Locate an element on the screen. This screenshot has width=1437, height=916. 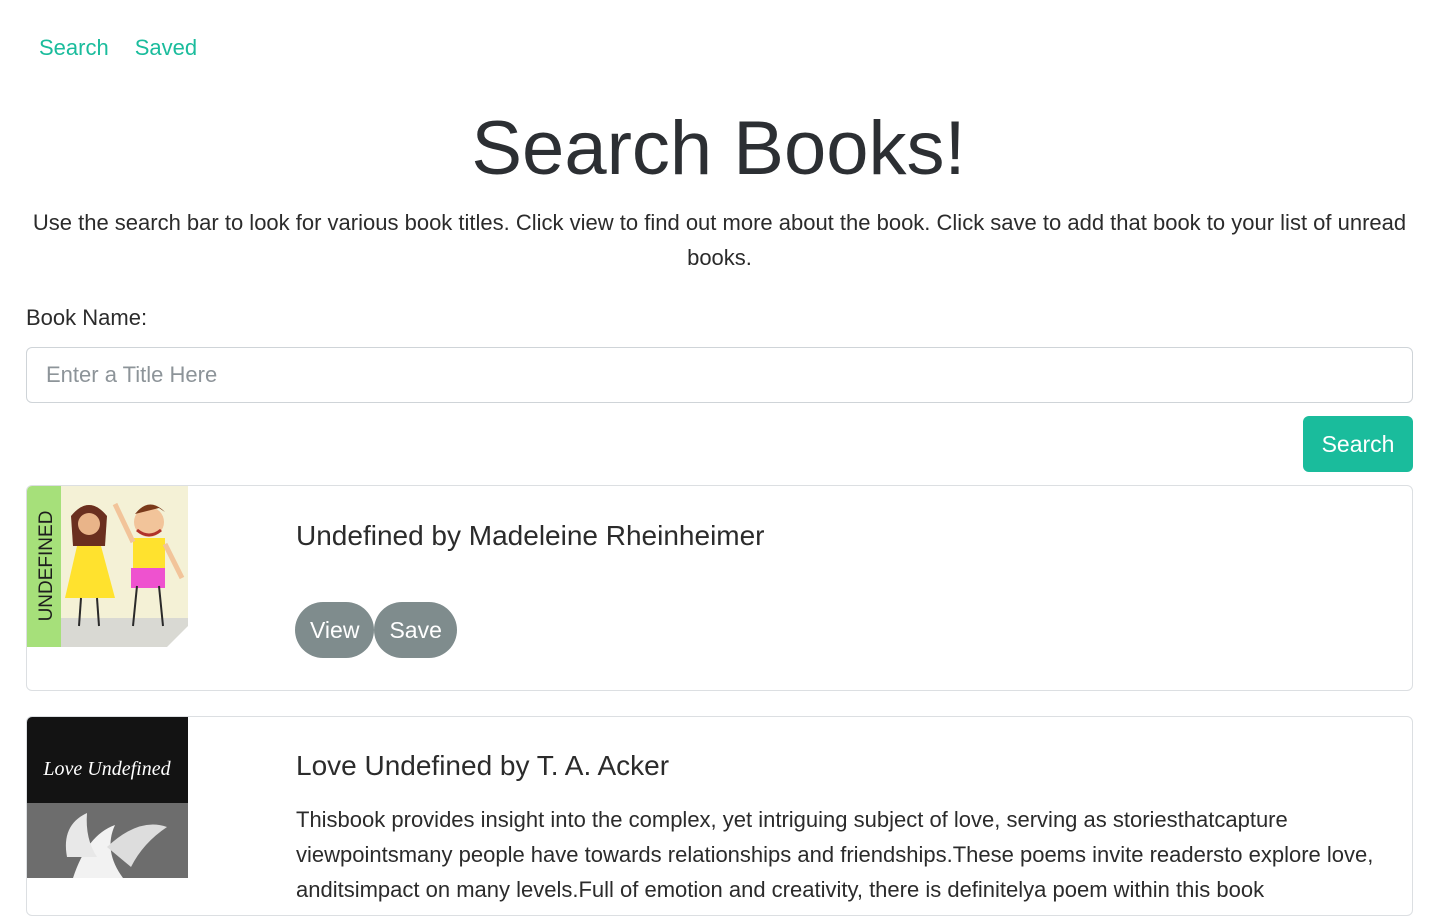
book-cover-image: UNDEFINED is located at coordinates (107, 566).